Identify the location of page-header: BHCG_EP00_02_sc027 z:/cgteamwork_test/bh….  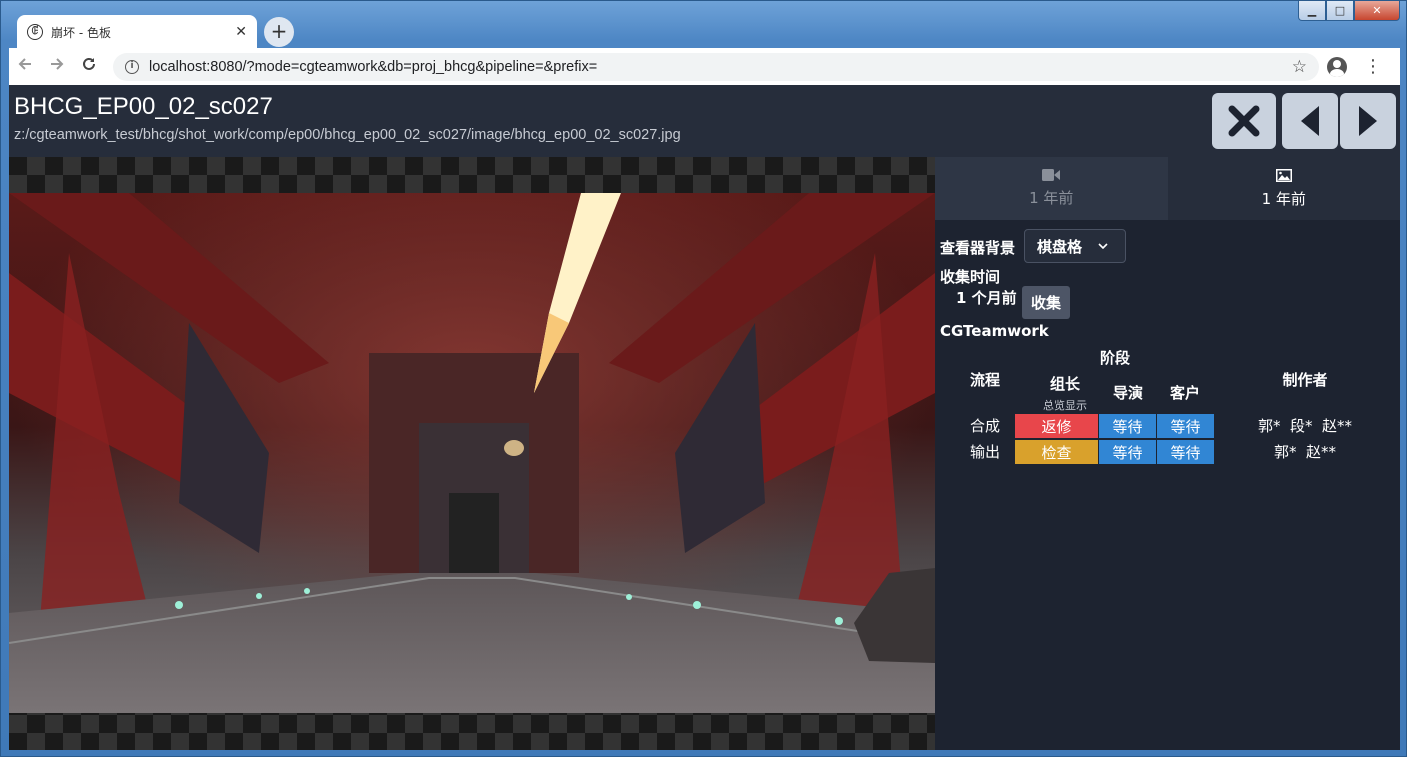
(704, 121).